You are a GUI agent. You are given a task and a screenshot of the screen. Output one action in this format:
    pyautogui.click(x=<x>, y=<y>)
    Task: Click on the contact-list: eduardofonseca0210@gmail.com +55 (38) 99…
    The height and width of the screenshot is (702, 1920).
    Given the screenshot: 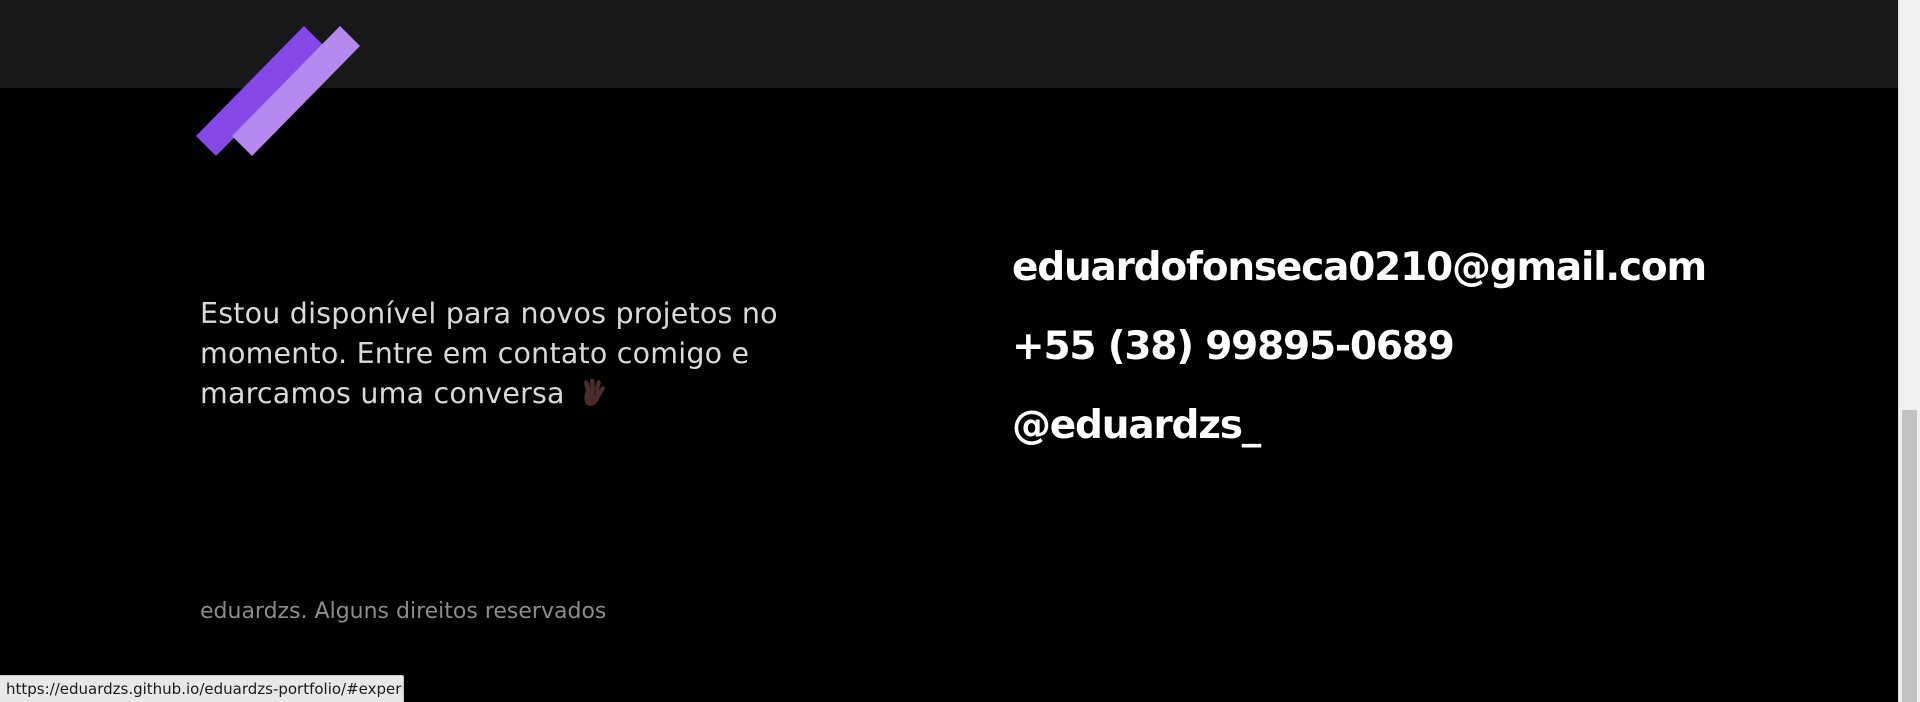 What is the action you would take?
    pyautogui.click(x=1359, y=346)
    